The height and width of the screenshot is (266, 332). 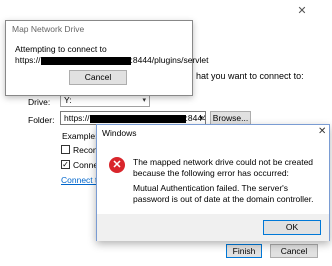 I want to click on wizard-close-icon: ✕, so click(x=302, y=11).